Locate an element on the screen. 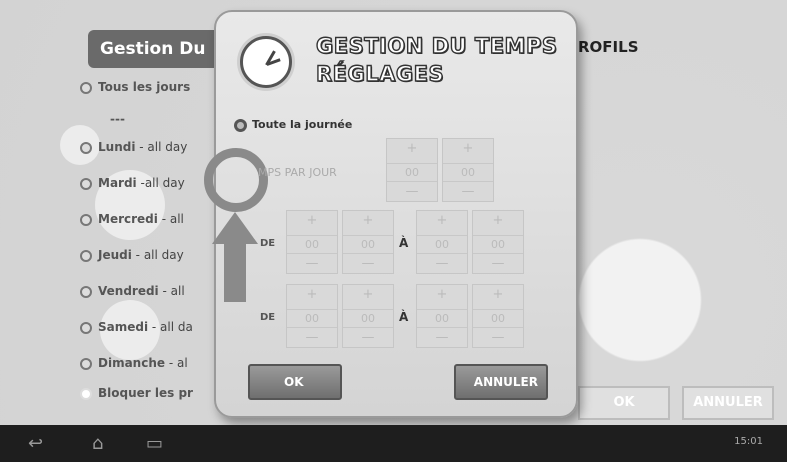 Image resolution: width=787 pixels, height=462 pixels. system-nav-bar: ↩ ⌂ ▭ 15:01 is located at coordinates (393, 443).